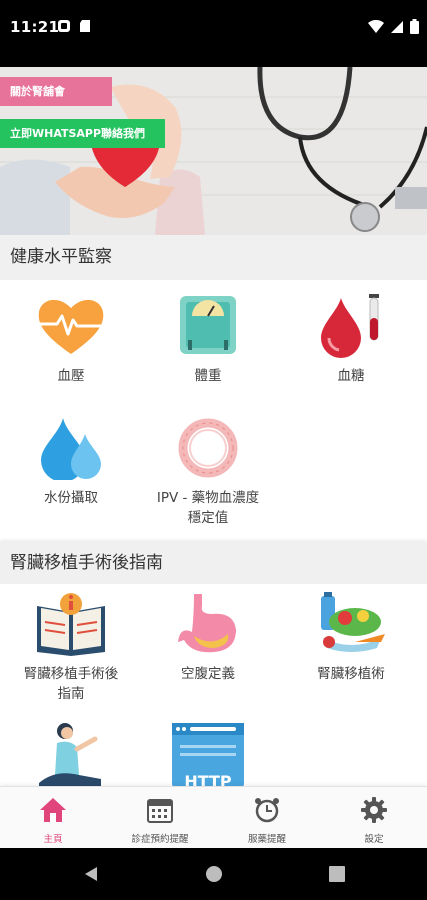  I want to click on tile-label: 水份攝取, so click(71, 498).